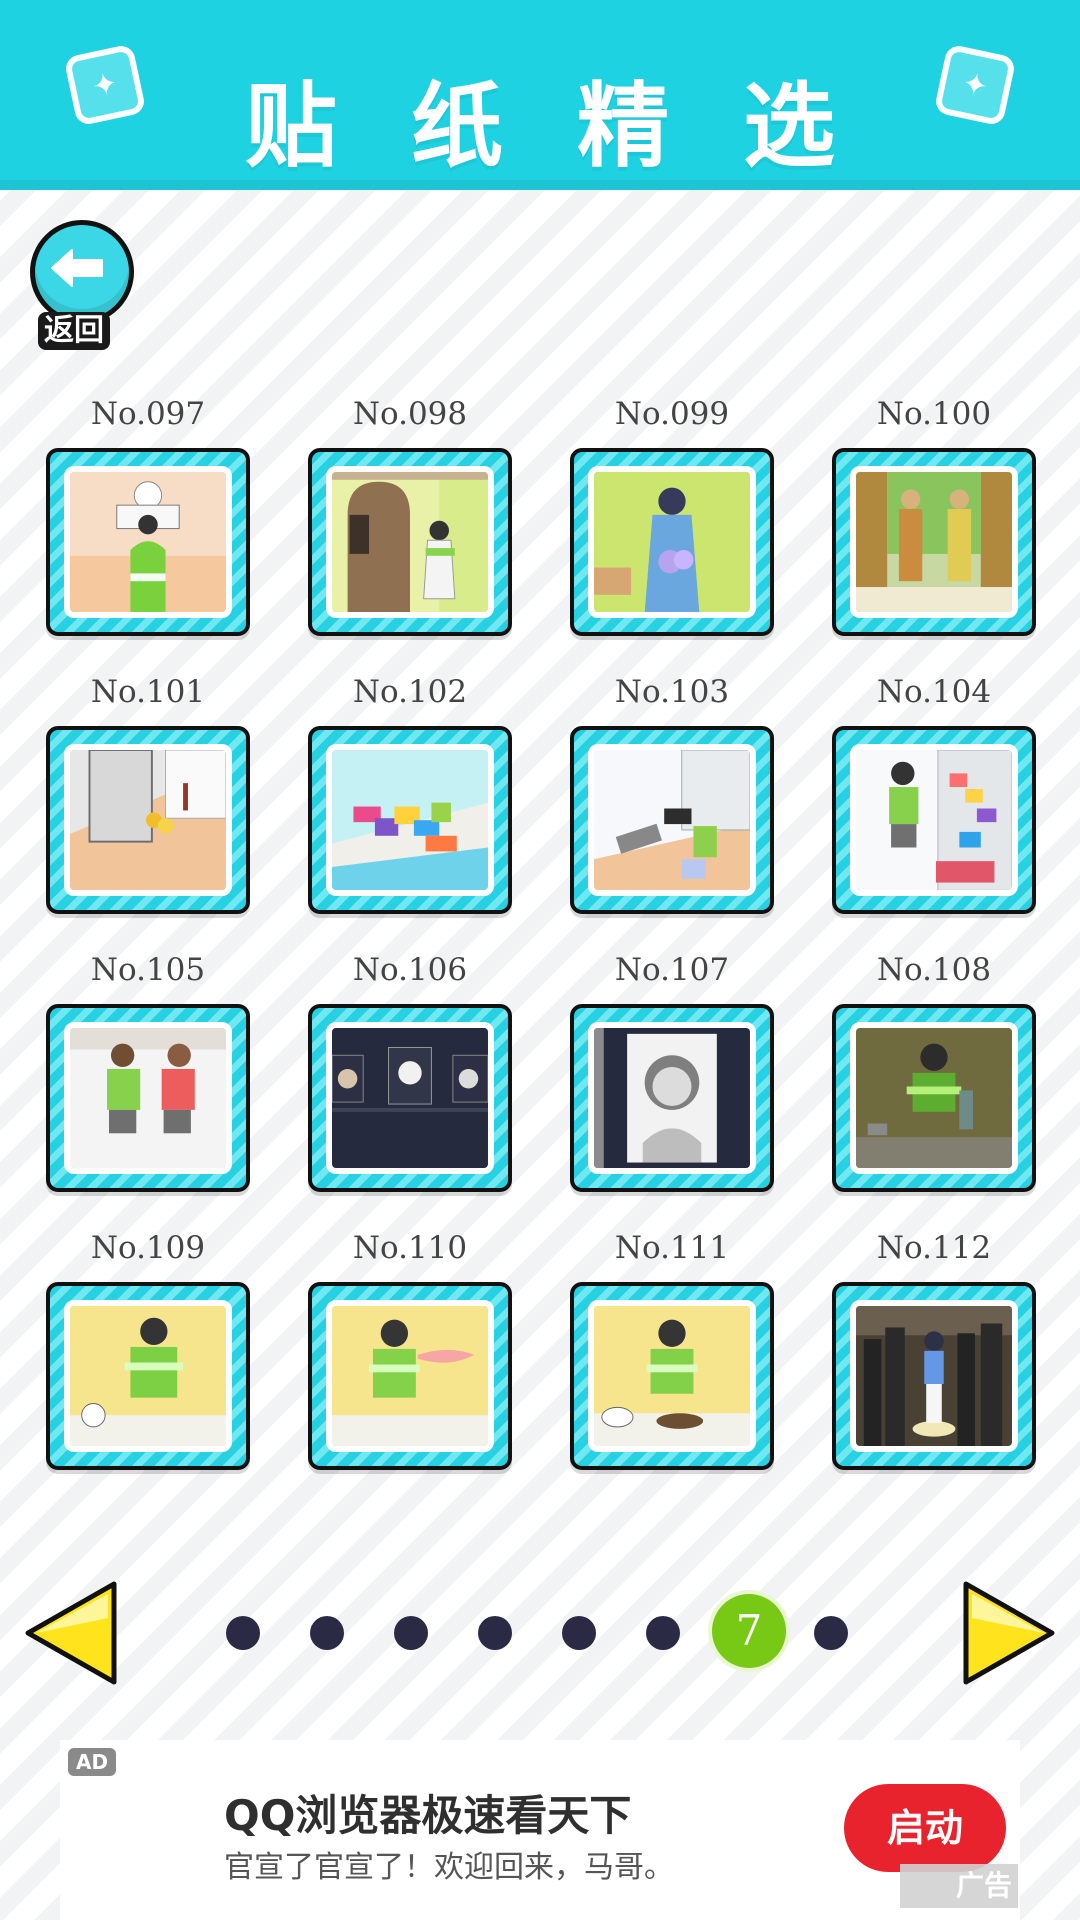 This screenshot has width=1080, height=1920. What do you see at coordinates (672, 1248) in the screenshot?
I see `sticker-label: No.111` at bounding box center [672, 1248].